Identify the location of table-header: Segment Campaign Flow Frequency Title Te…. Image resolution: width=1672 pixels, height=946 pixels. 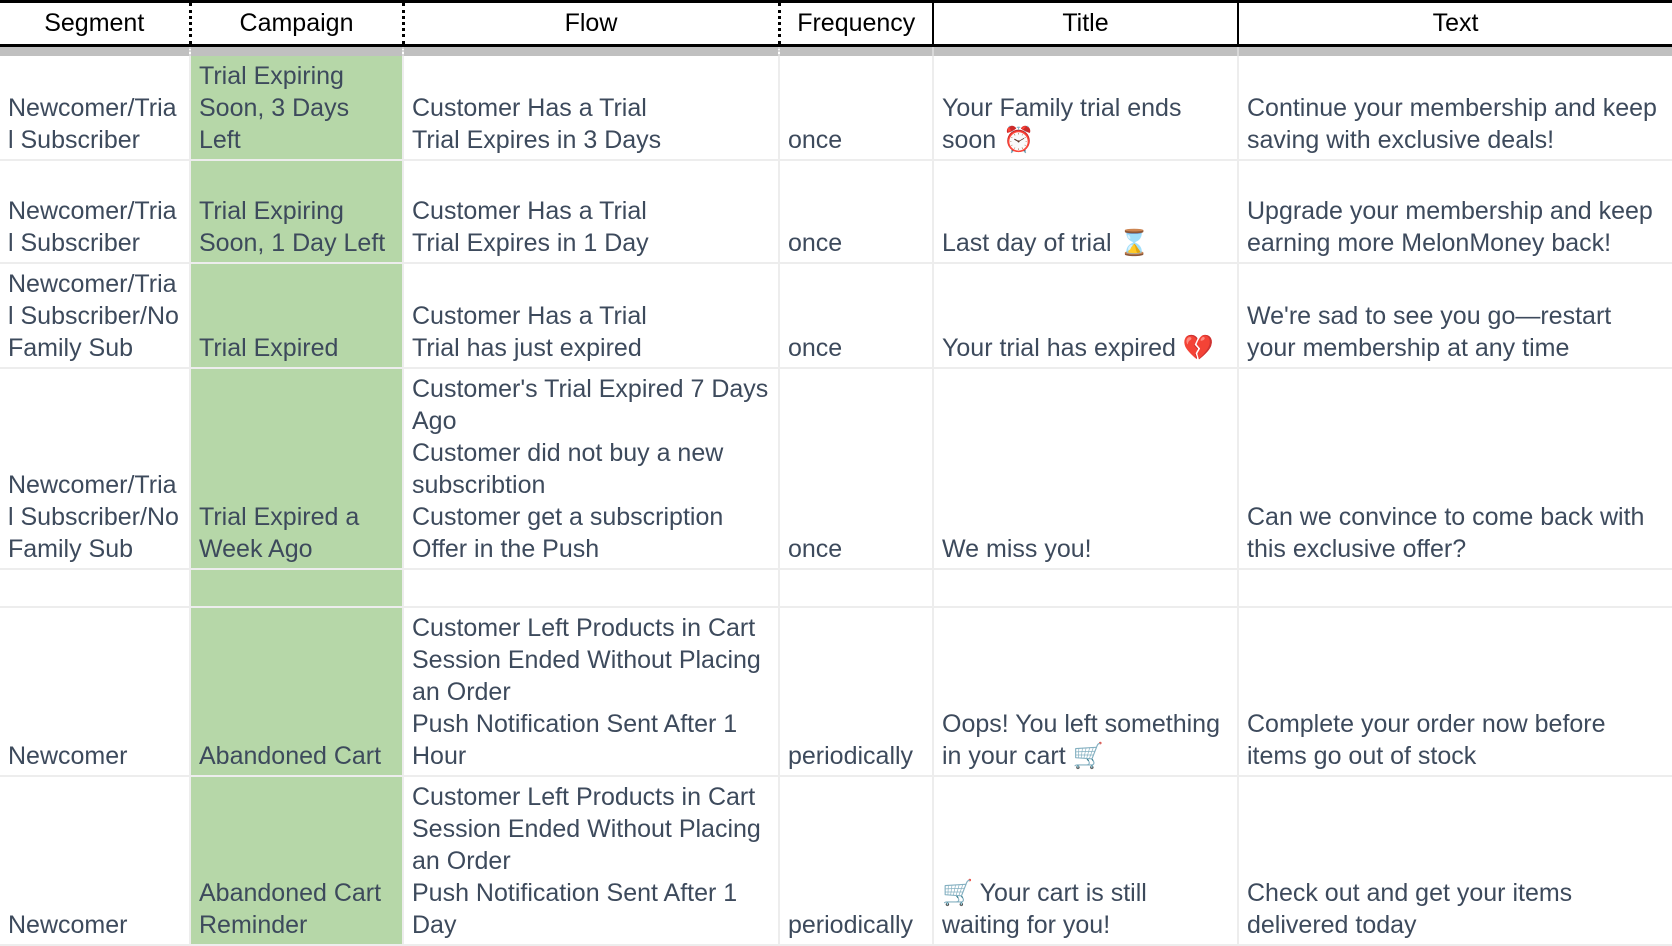
(836, 23).